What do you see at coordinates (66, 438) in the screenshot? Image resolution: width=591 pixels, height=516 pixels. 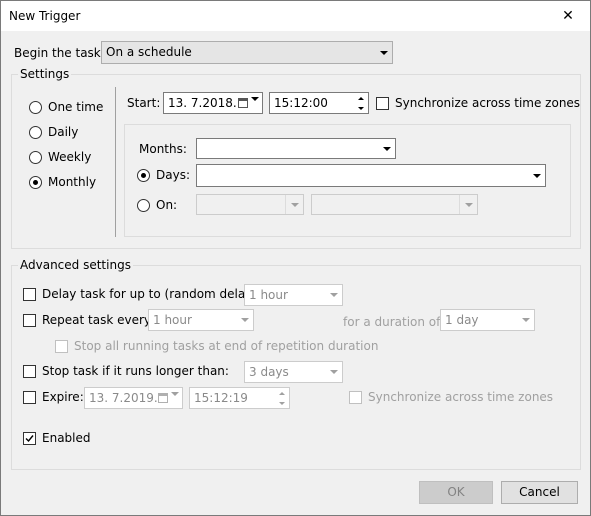 I see `enabled-label: Enabled` at bounding box center [66, 438].